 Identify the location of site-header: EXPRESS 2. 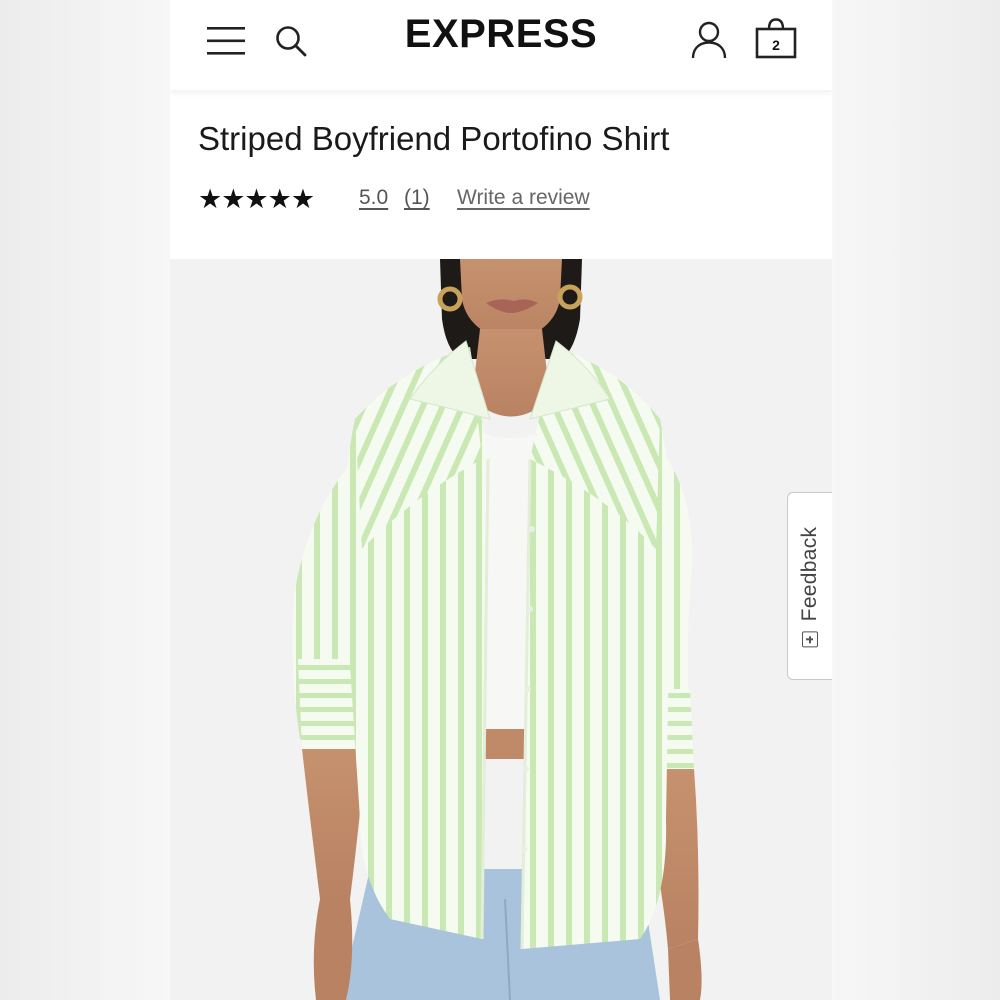
(501, 45).